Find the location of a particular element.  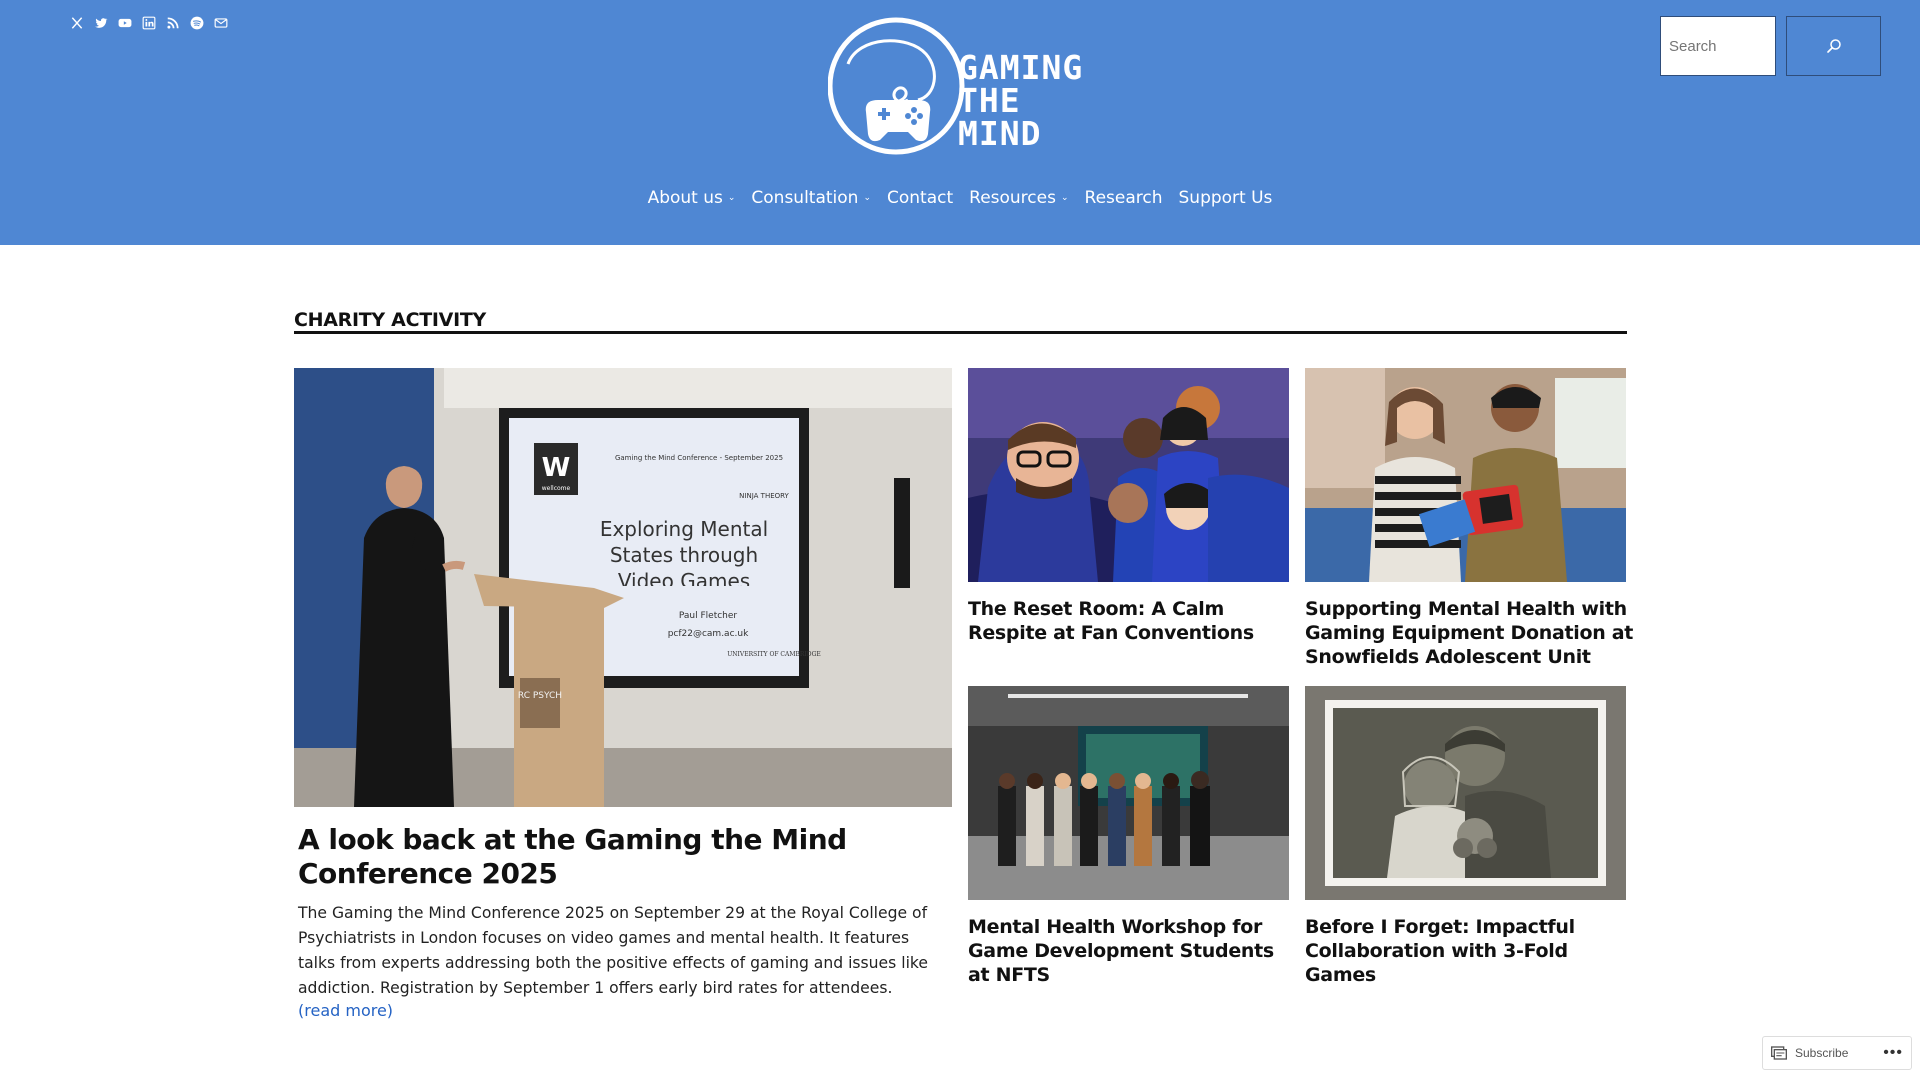

logo-line-3: MIND is located at coordinates (1000, 133).